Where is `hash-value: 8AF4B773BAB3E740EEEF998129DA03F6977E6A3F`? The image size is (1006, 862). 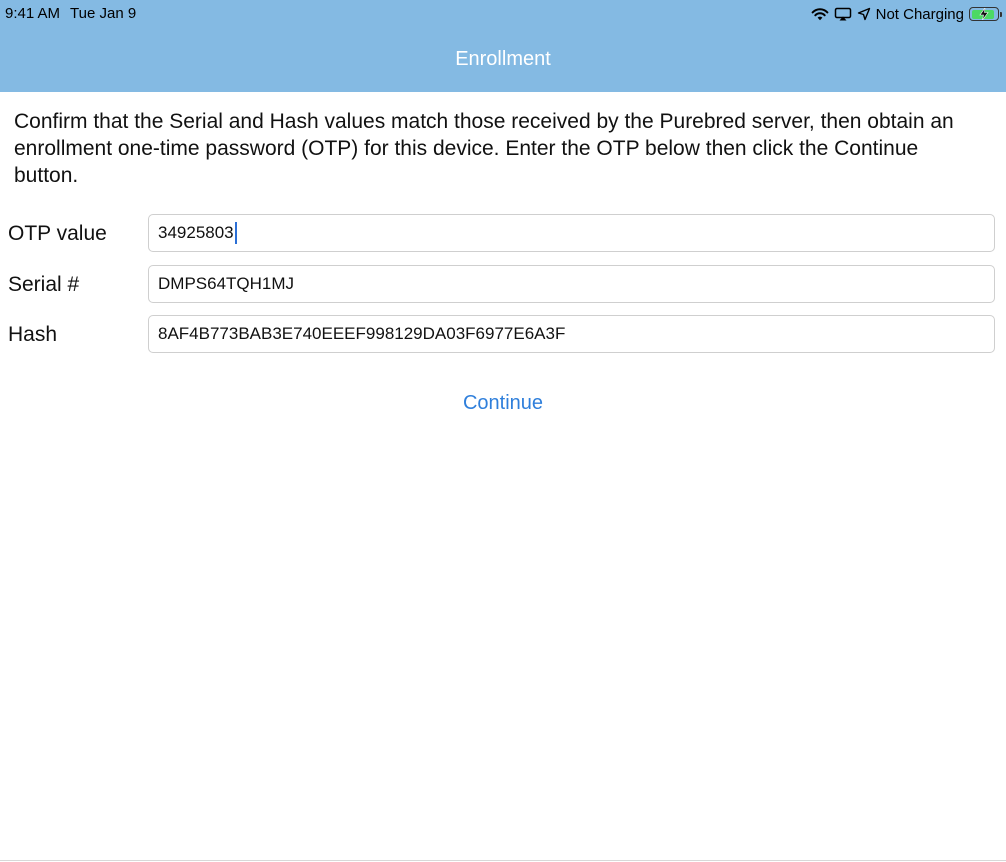
hash-value: 8AF4B773BAB3E740EEEF998129DA03F6977E6A3F is located at coordinates (362, 333).